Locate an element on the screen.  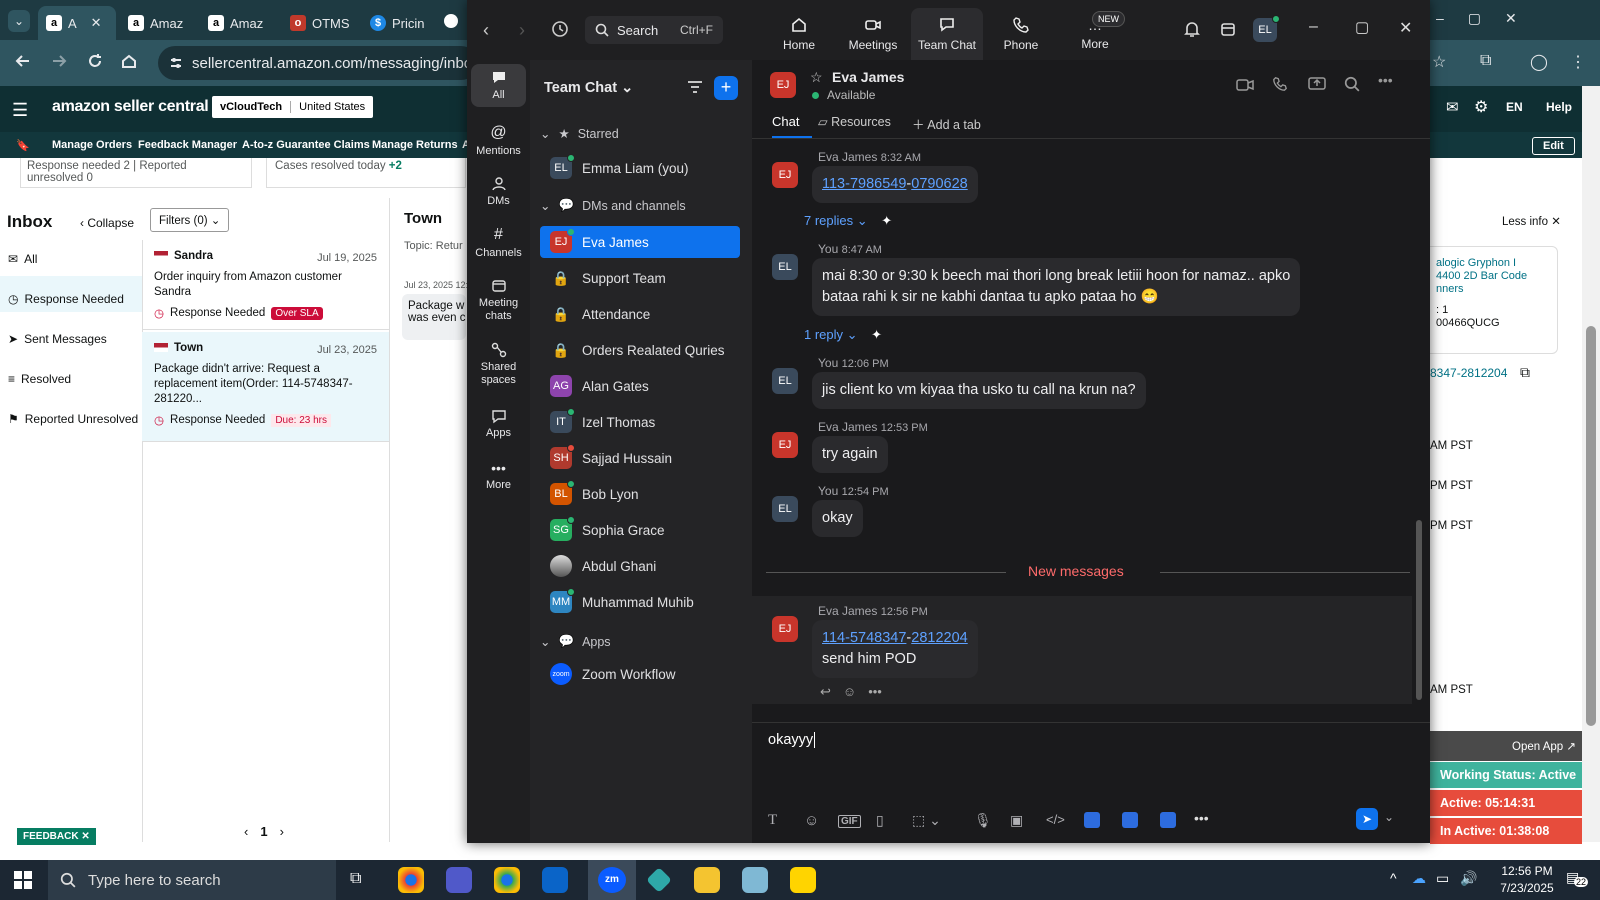
maximize-icon: ▢ is located at coordinates (1362, 27).